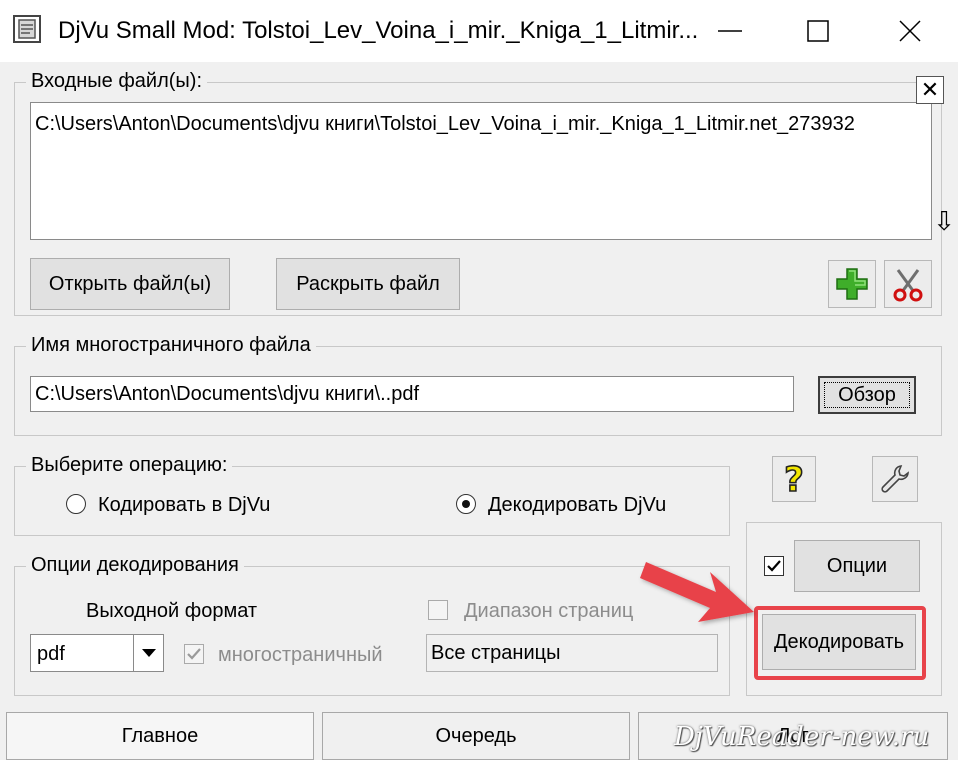  I want to click on decode-options-label: Опции декодирования, so click(135, 565).